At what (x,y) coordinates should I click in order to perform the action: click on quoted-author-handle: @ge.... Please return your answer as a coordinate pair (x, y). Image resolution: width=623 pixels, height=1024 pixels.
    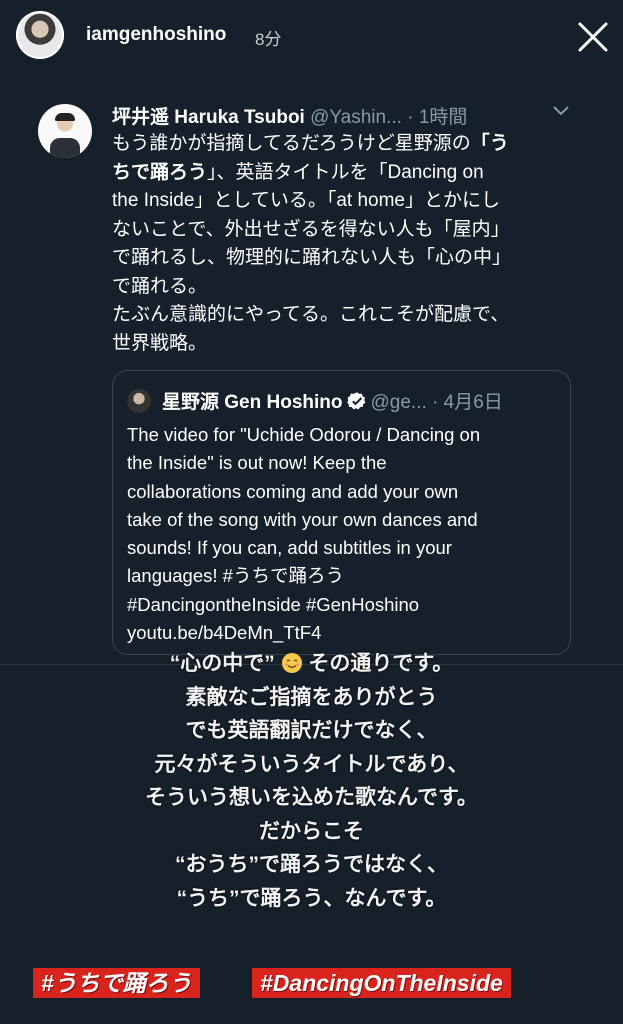
    Looking at the image, I should click on (398, 402).